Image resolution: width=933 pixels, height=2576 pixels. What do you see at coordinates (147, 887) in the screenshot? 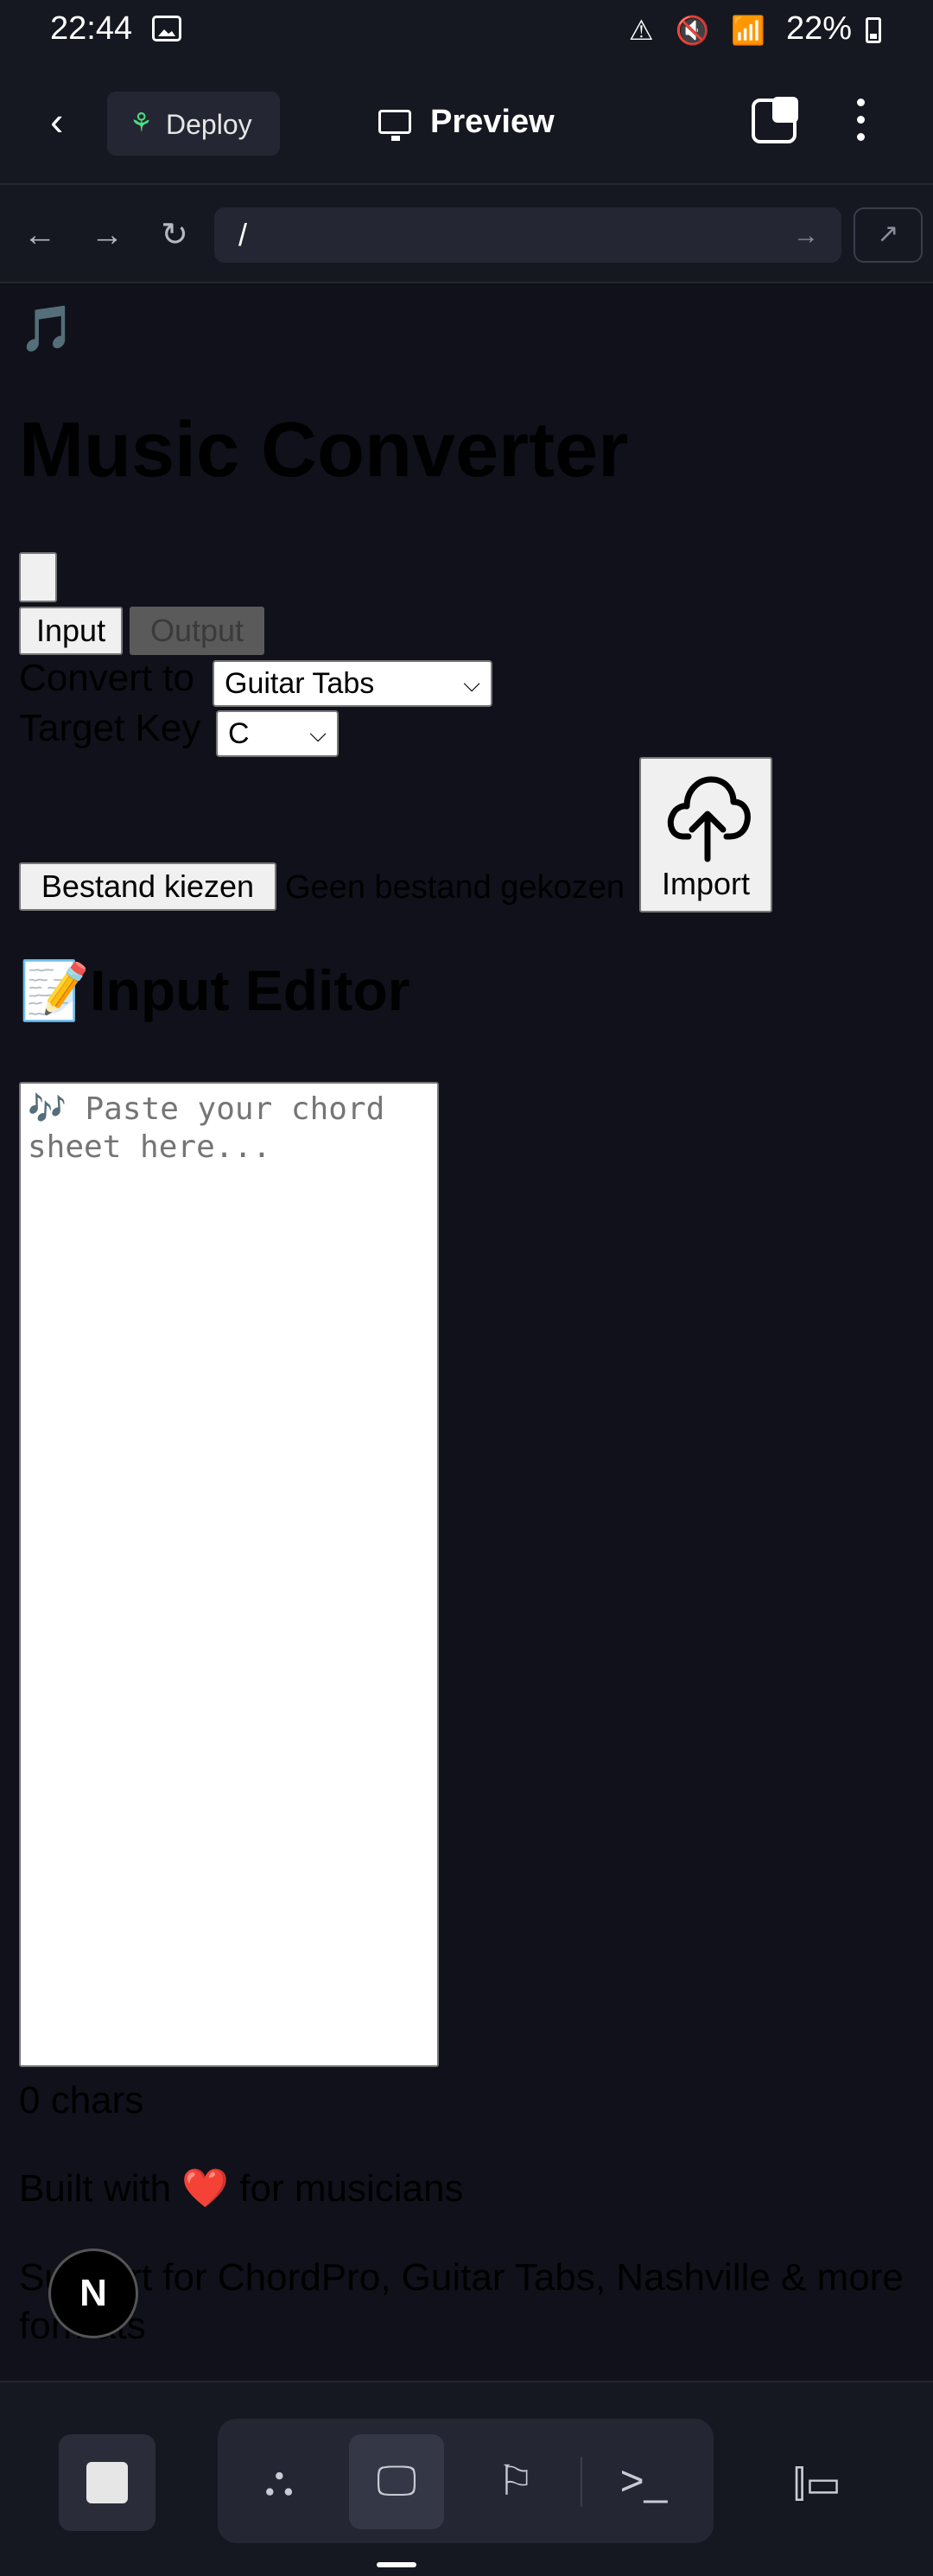
I see `choose-file-button: Bestand kiezen` at bounding box center [147, 887].